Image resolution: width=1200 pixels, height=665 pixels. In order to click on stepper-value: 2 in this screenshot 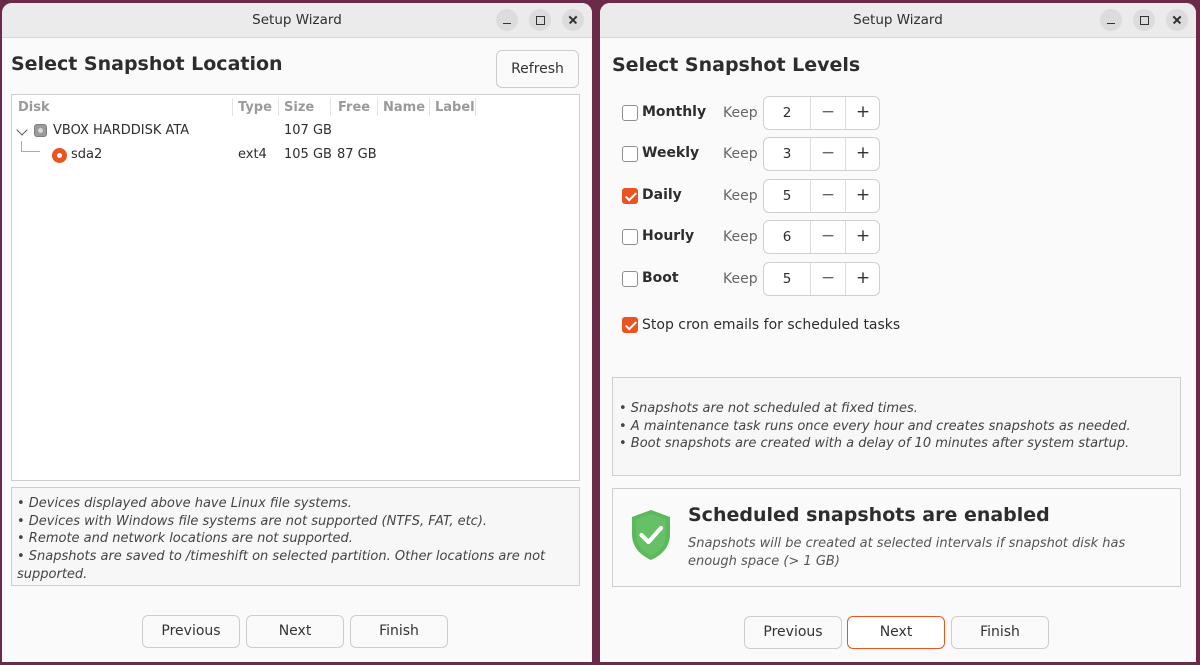, I will do `click(787, 113)`.